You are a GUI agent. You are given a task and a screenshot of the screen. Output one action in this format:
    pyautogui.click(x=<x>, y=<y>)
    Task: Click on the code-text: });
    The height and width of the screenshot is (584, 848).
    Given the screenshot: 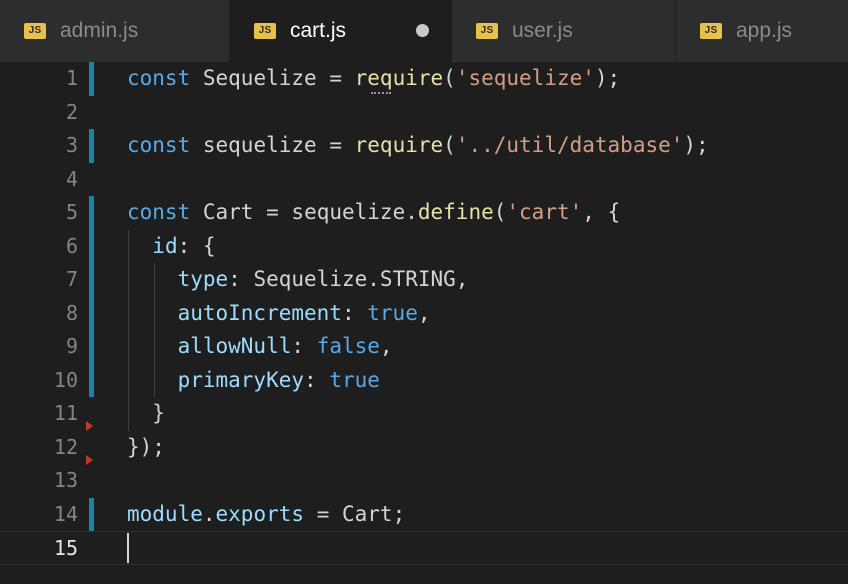 What is the action you would take?
    pyautogui.click(x=146, y=446)
    